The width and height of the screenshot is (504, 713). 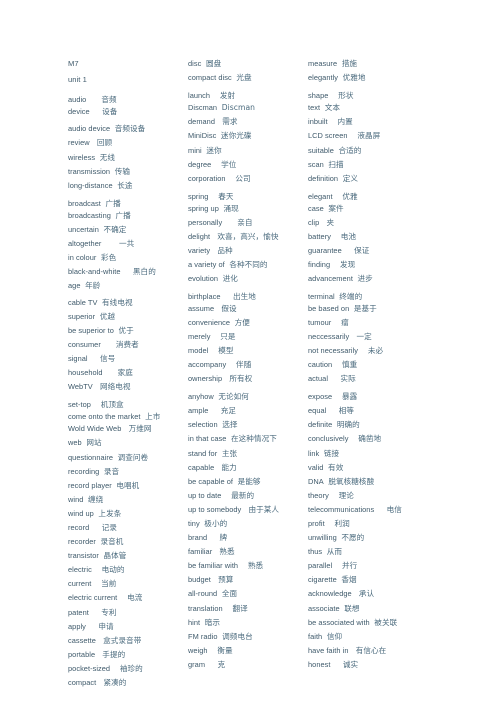 What do you see at coordinates (318, 122) in the screenshot?
I see `entry-term: inbuilt` at bounding box center [318, 122].